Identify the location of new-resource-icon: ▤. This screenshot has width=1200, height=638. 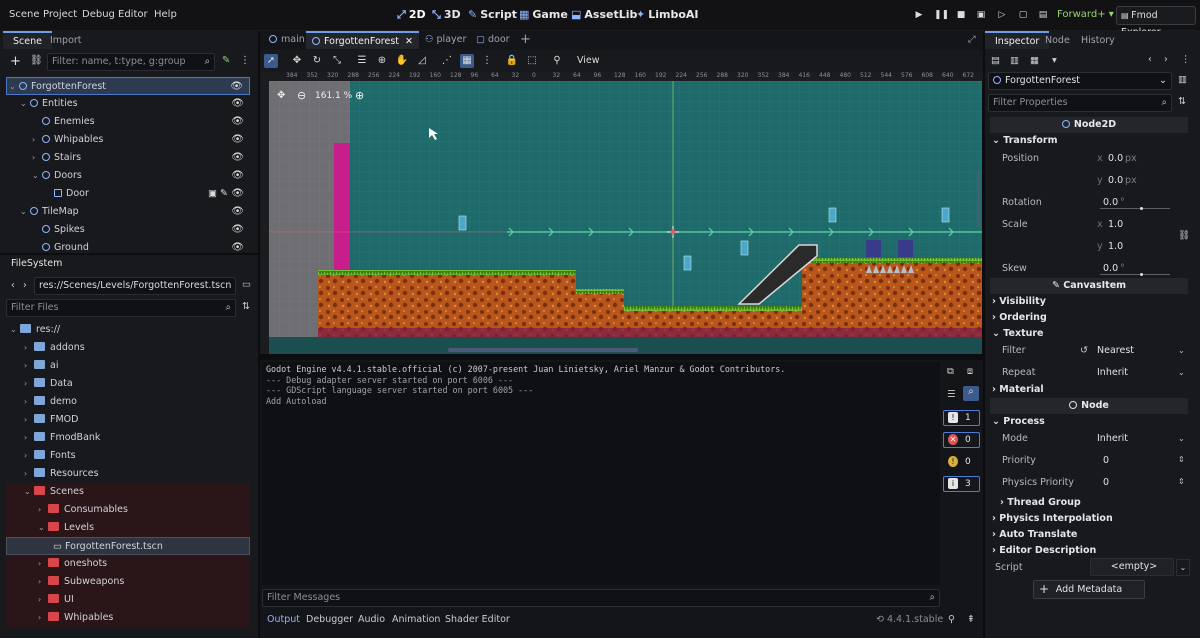
(995, 60).